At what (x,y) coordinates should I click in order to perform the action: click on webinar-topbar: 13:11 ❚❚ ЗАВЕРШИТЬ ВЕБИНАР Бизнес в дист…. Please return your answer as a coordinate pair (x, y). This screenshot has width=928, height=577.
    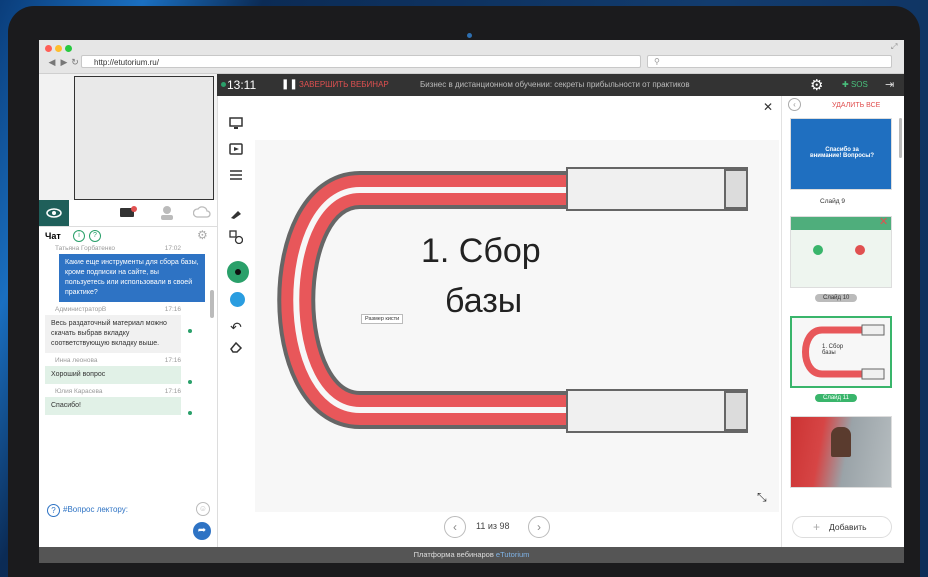
    Looking at the image, I should click on (560, 85).